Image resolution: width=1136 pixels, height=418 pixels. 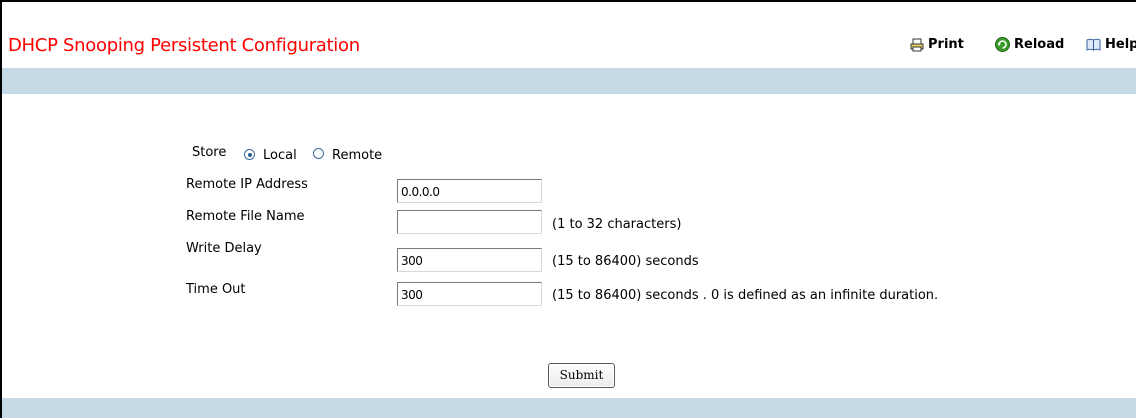 I want to click on reload-label: Reload, so click(x=1039, y=44).